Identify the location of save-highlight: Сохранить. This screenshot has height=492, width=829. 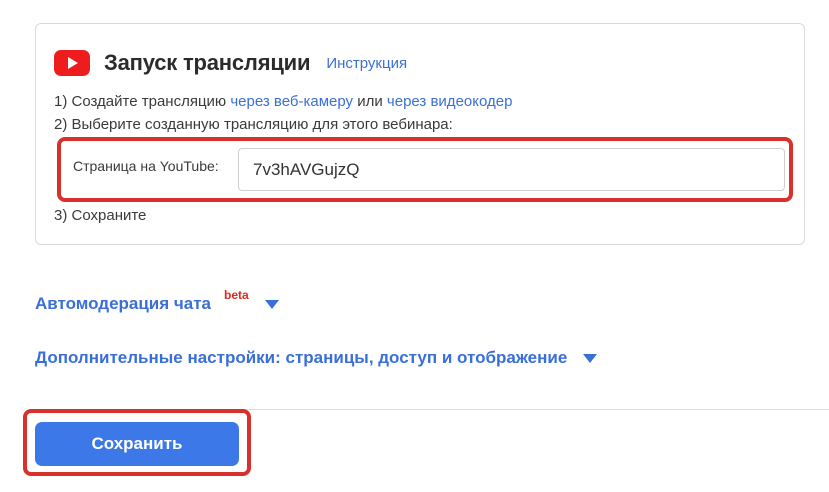
(137, 442).